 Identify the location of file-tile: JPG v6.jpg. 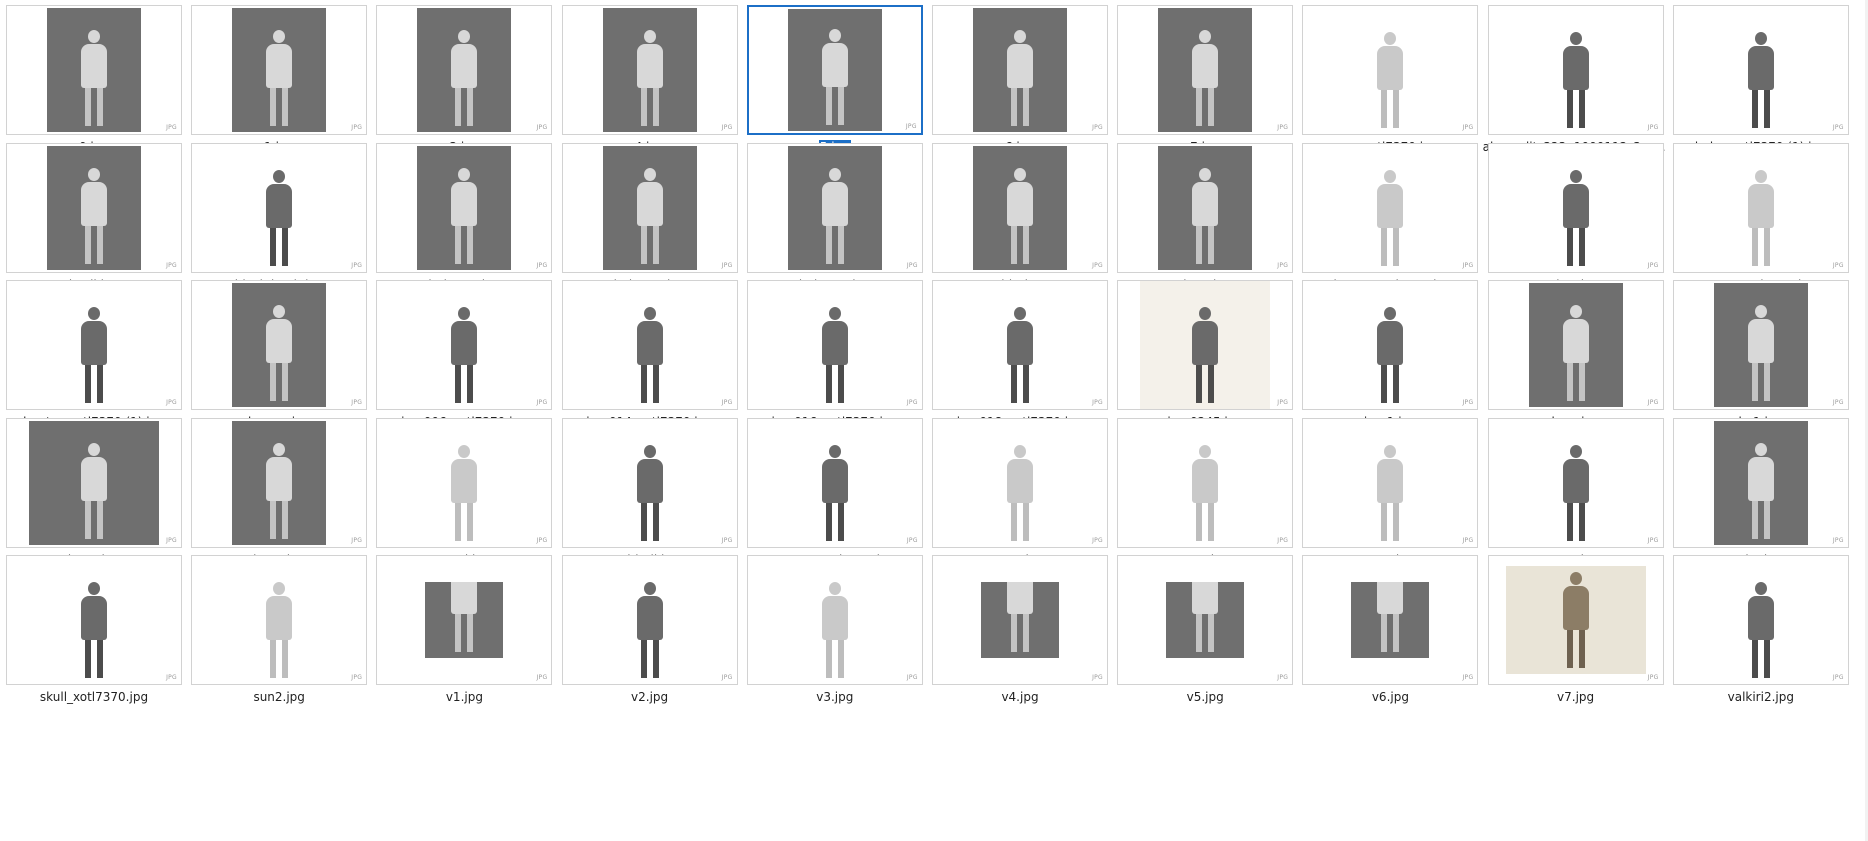
(1388, 632).